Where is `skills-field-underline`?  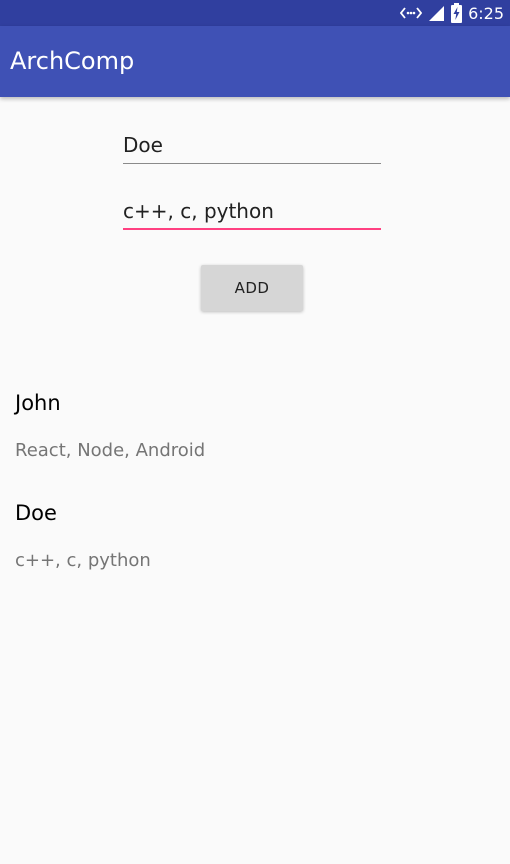 skills-field-underline is located at coordinates (252, 229).